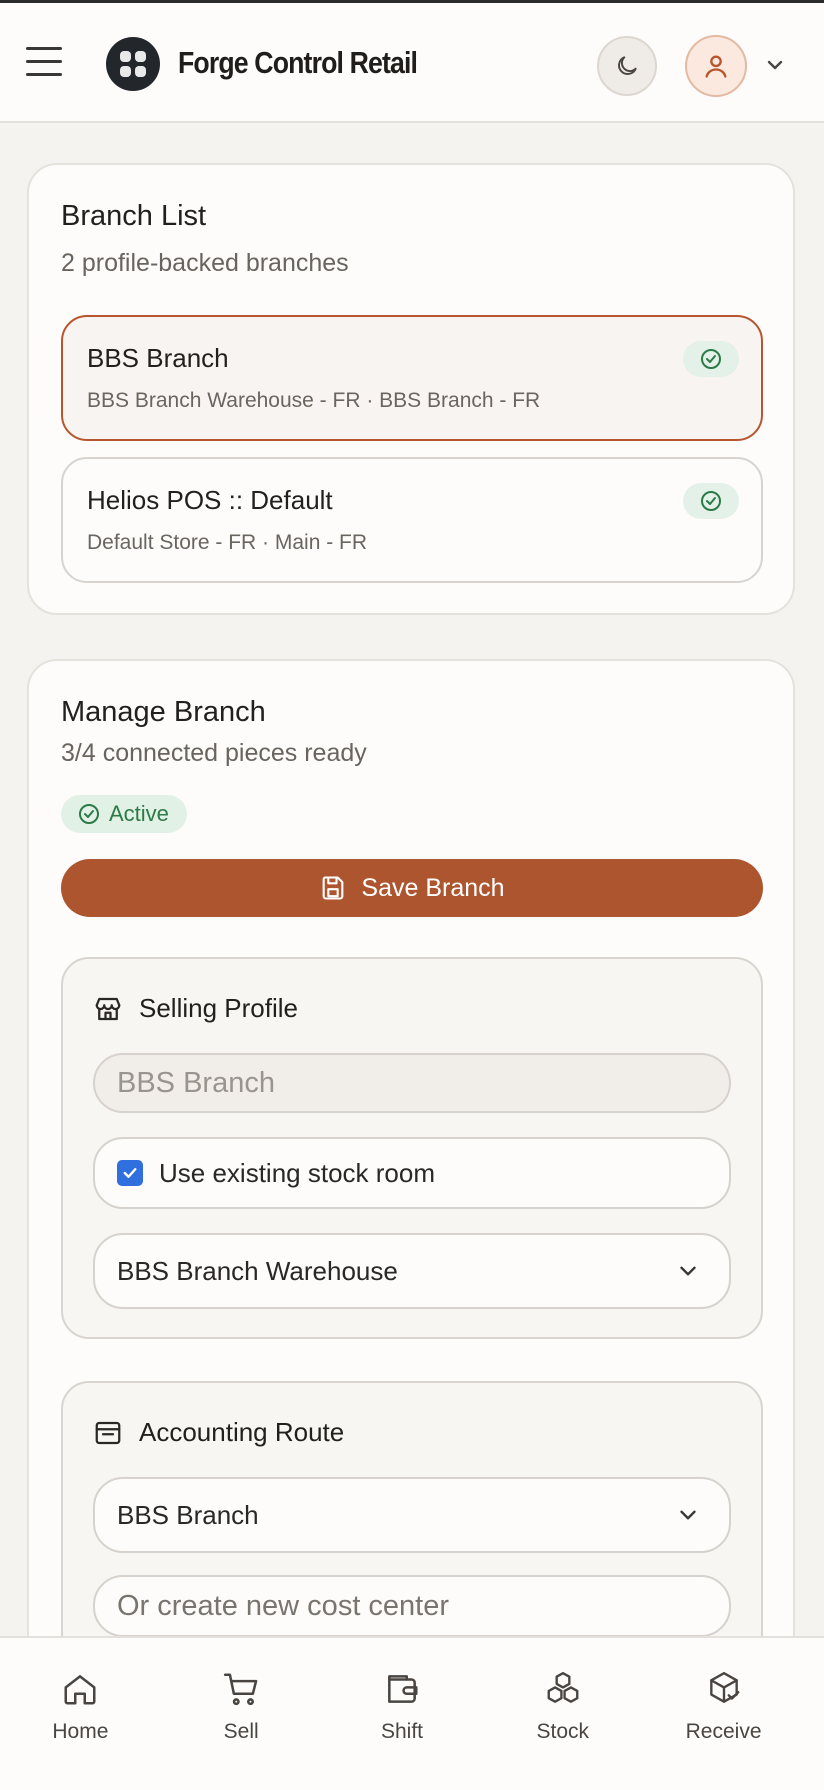 This screenshot has height=1790, width=824. What do you see at coordinates (298, 62) in the screenshot?
I see `app-brand-name: Forge Control Retail` at bounding box center [298, 62].